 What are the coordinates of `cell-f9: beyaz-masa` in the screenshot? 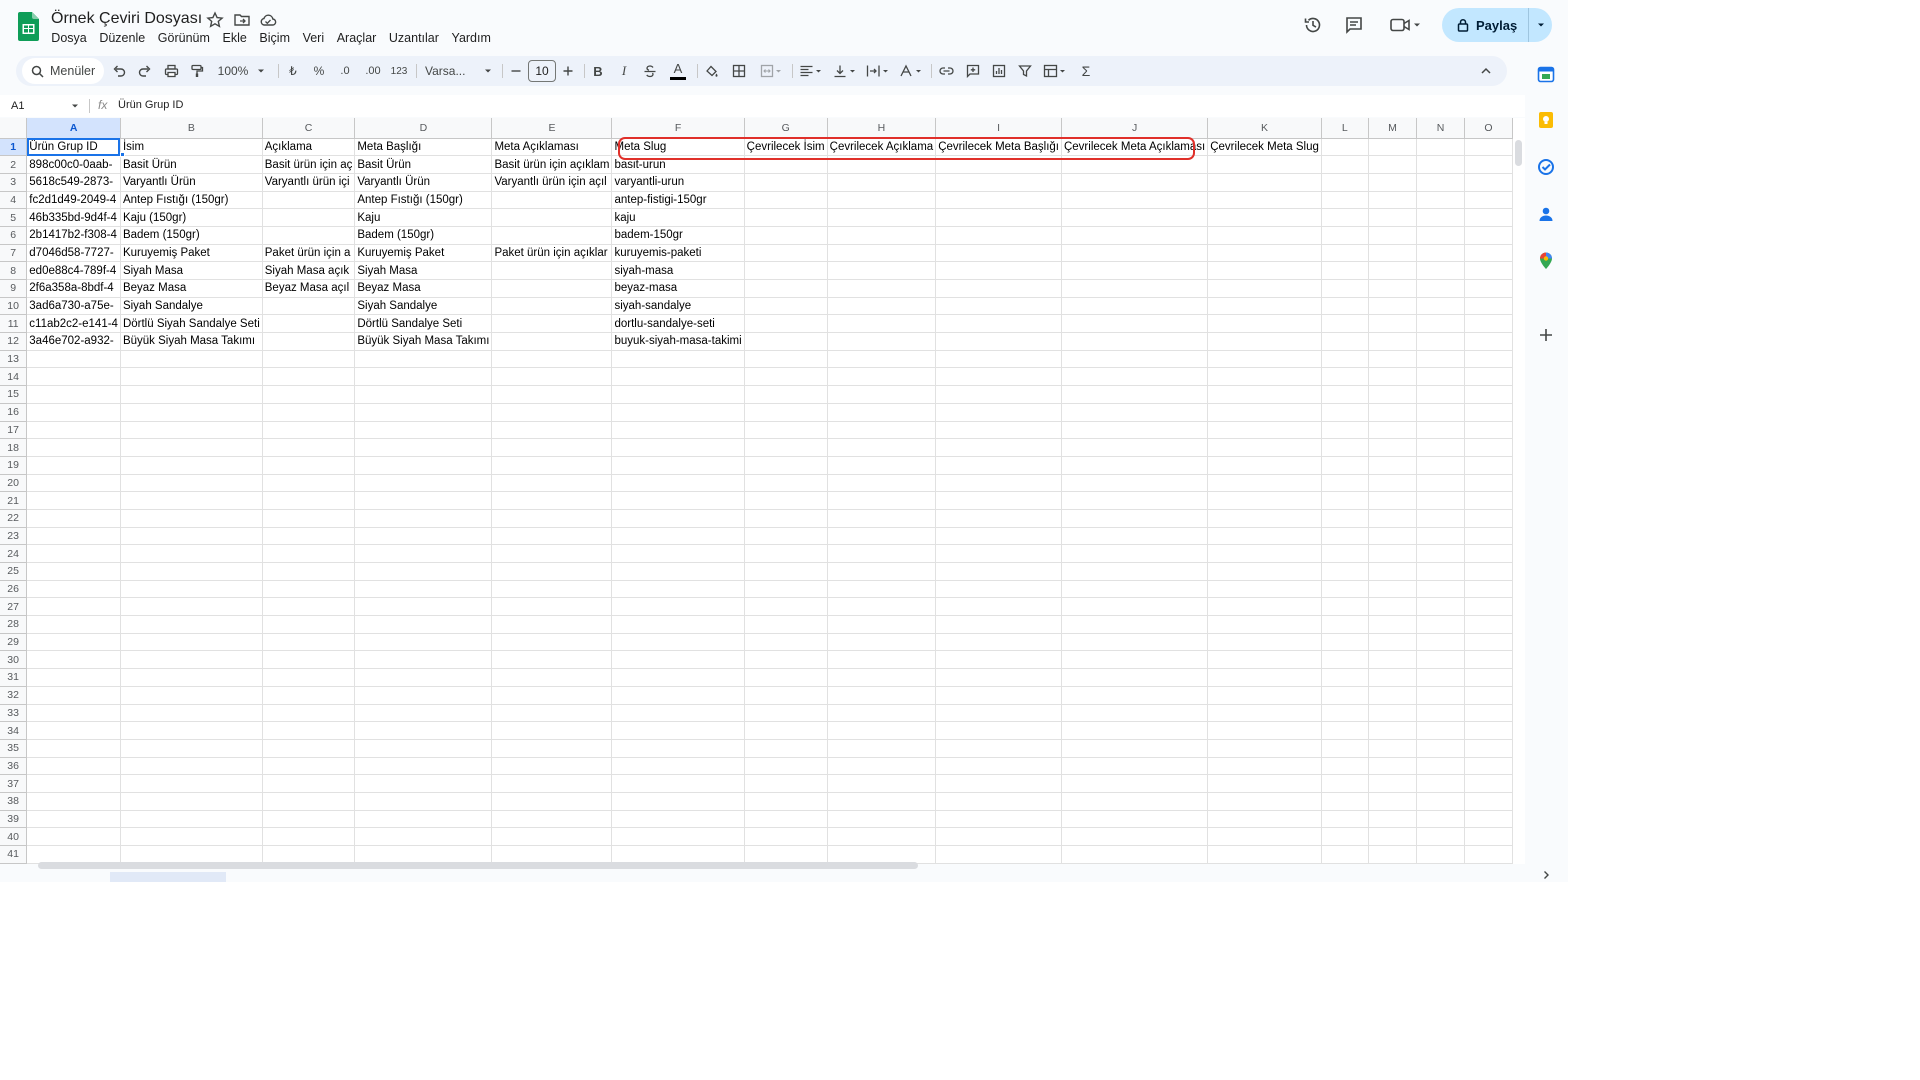 It's located at (678, 288).